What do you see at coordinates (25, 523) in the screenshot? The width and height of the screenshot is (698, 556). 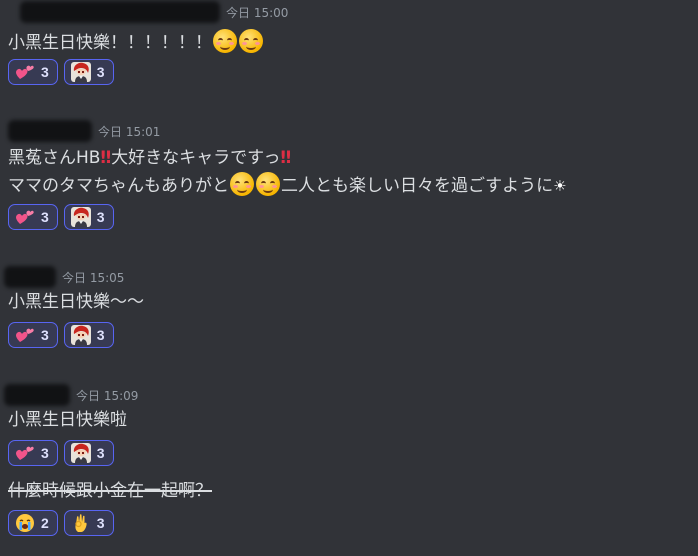 I see `crying-face-icon` at bounding box center [25, 523].